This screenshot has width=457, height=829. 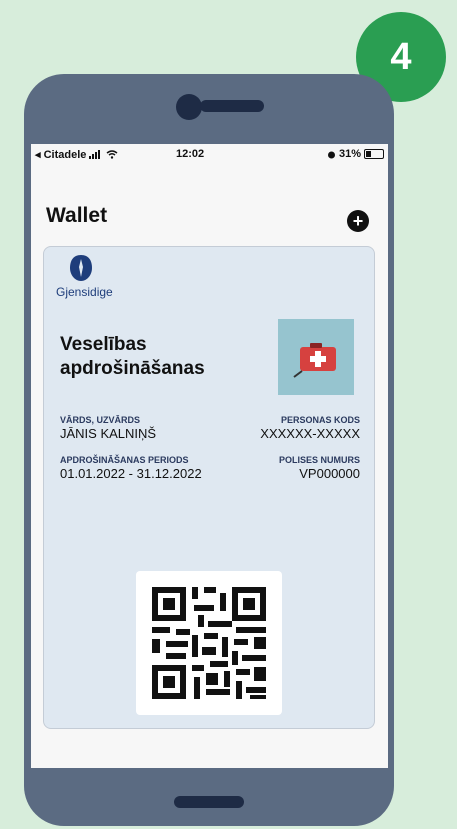 I want to click on card-title: Veselības apdrošināšanas, so click(x=132, y=356).